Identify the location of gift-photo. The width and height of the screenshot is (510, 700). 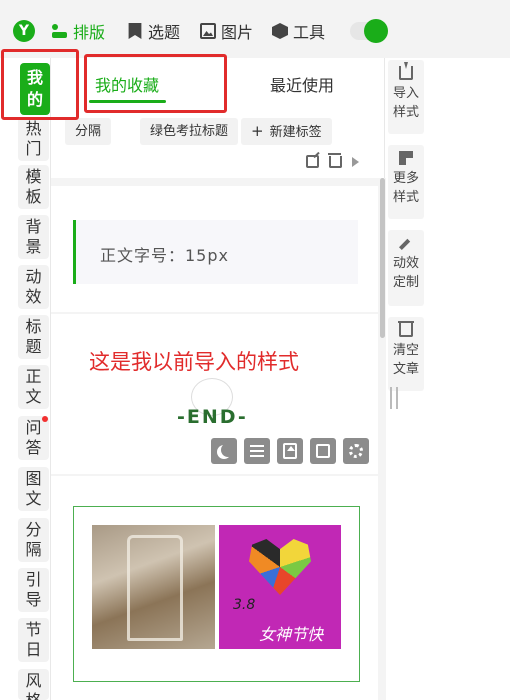
(153, 587).